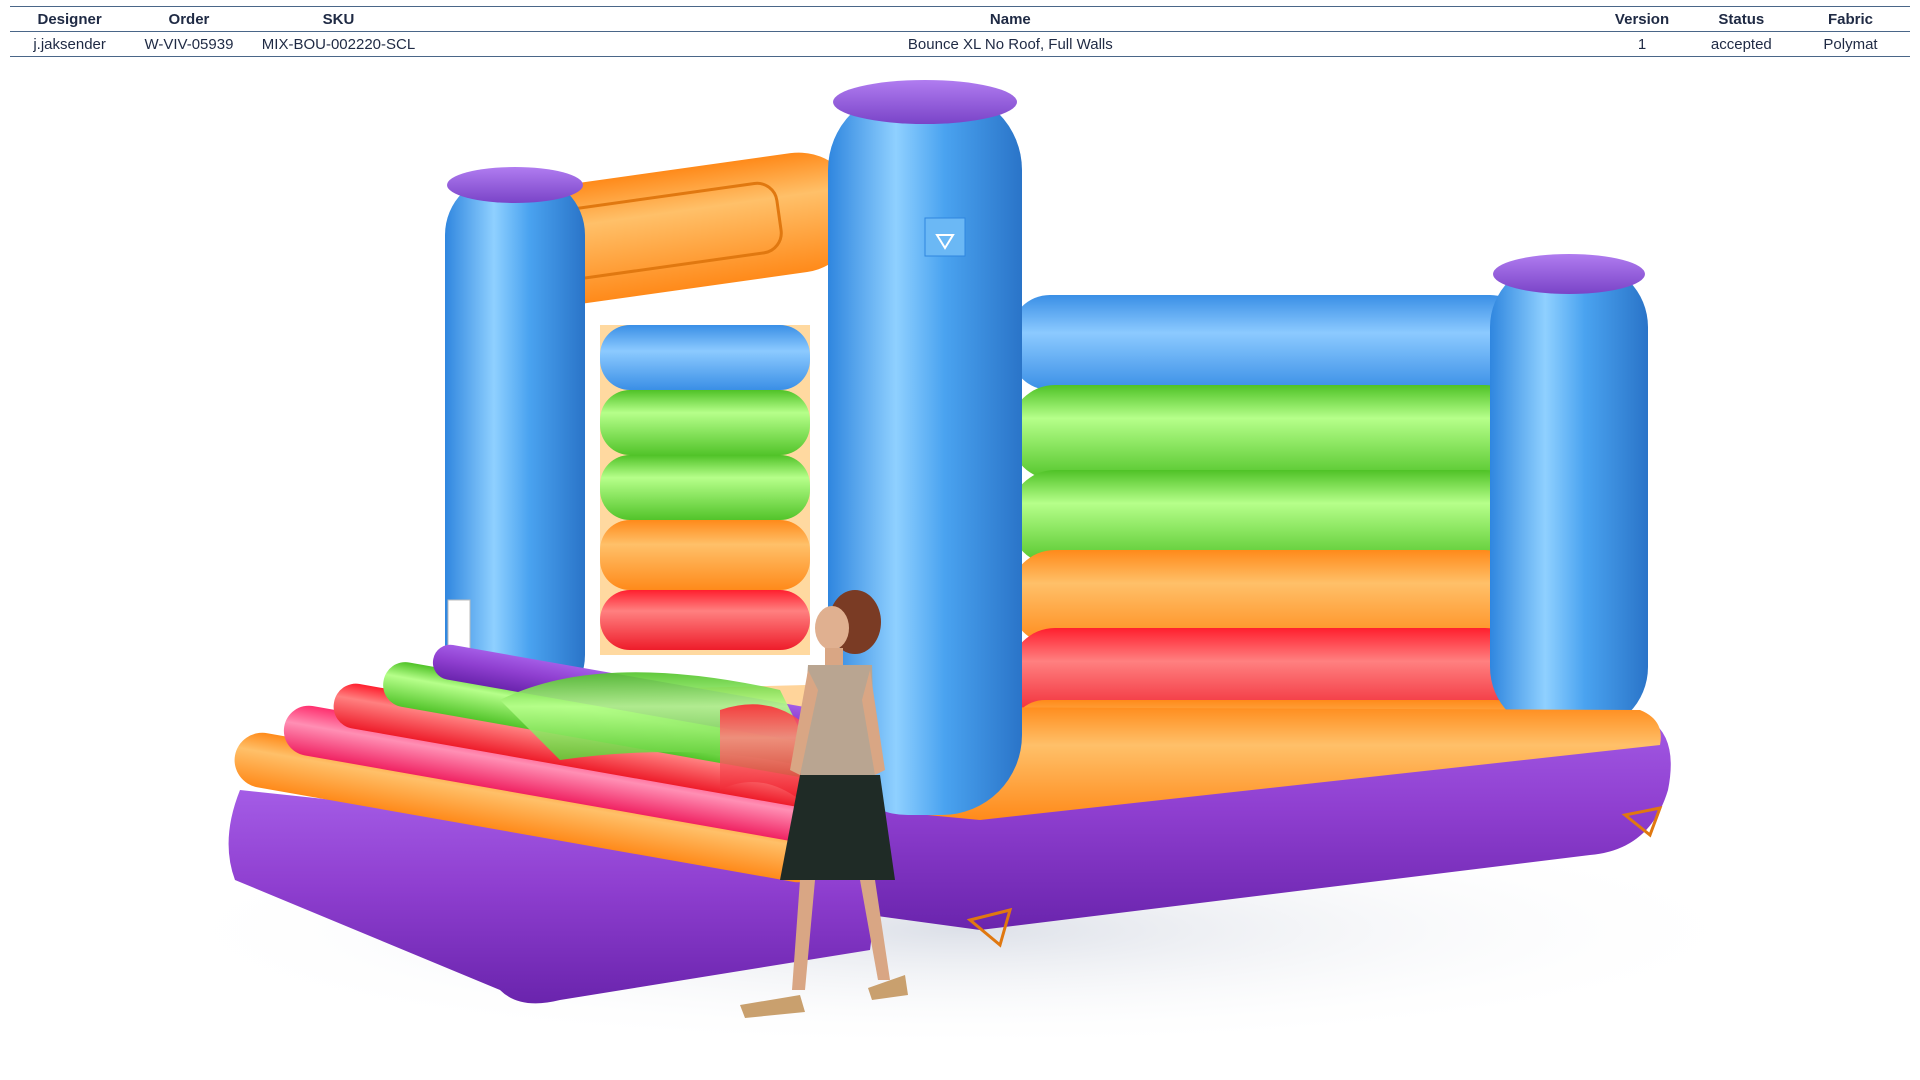 This screenshot has width=1920, height=1080. What do you see at coordinates (338, 19) in the screenshot?
I see `header-sku: SKU` at bounding box center [338, 19].